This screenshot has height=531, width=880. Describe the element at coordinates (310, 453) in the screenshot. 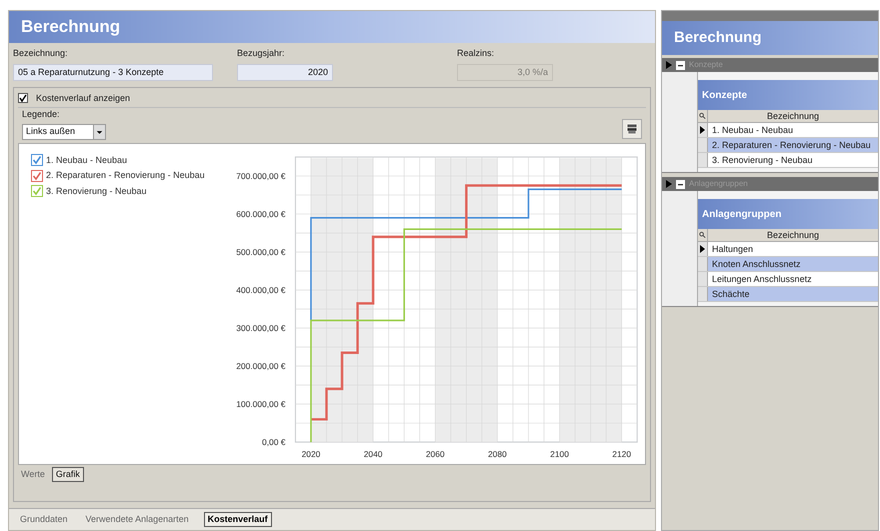

I see `x-tick-label: 2020` at that location.